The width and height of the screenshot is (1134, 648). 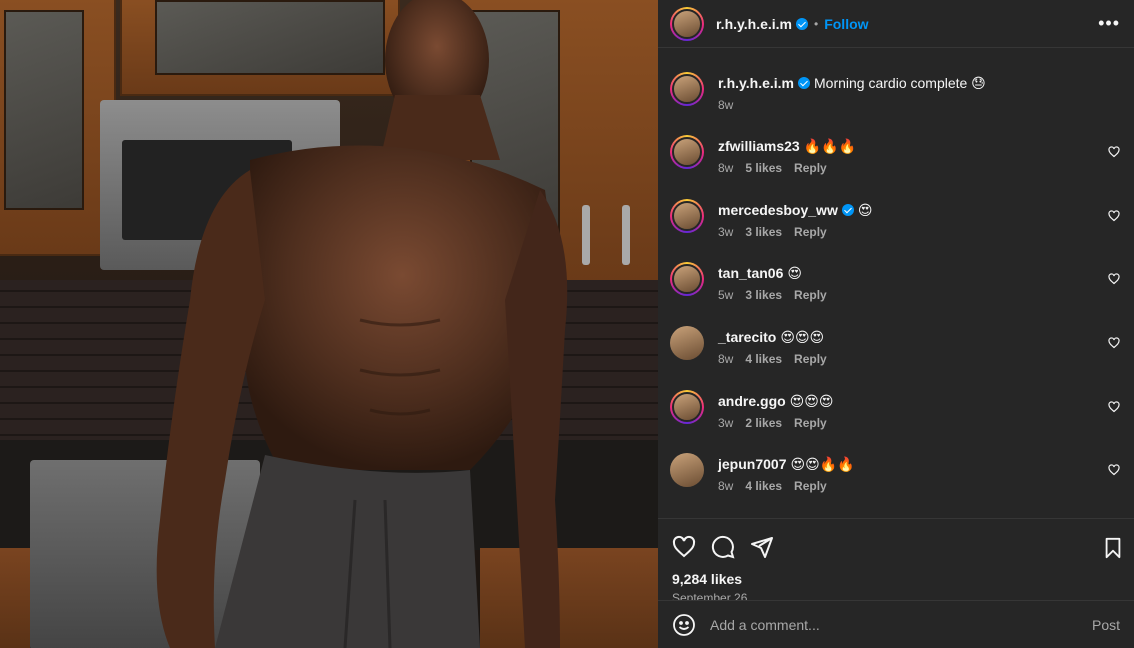 I want to click on caption-username: r.h.y.h.e.i.m, so click(x=756, y=83).